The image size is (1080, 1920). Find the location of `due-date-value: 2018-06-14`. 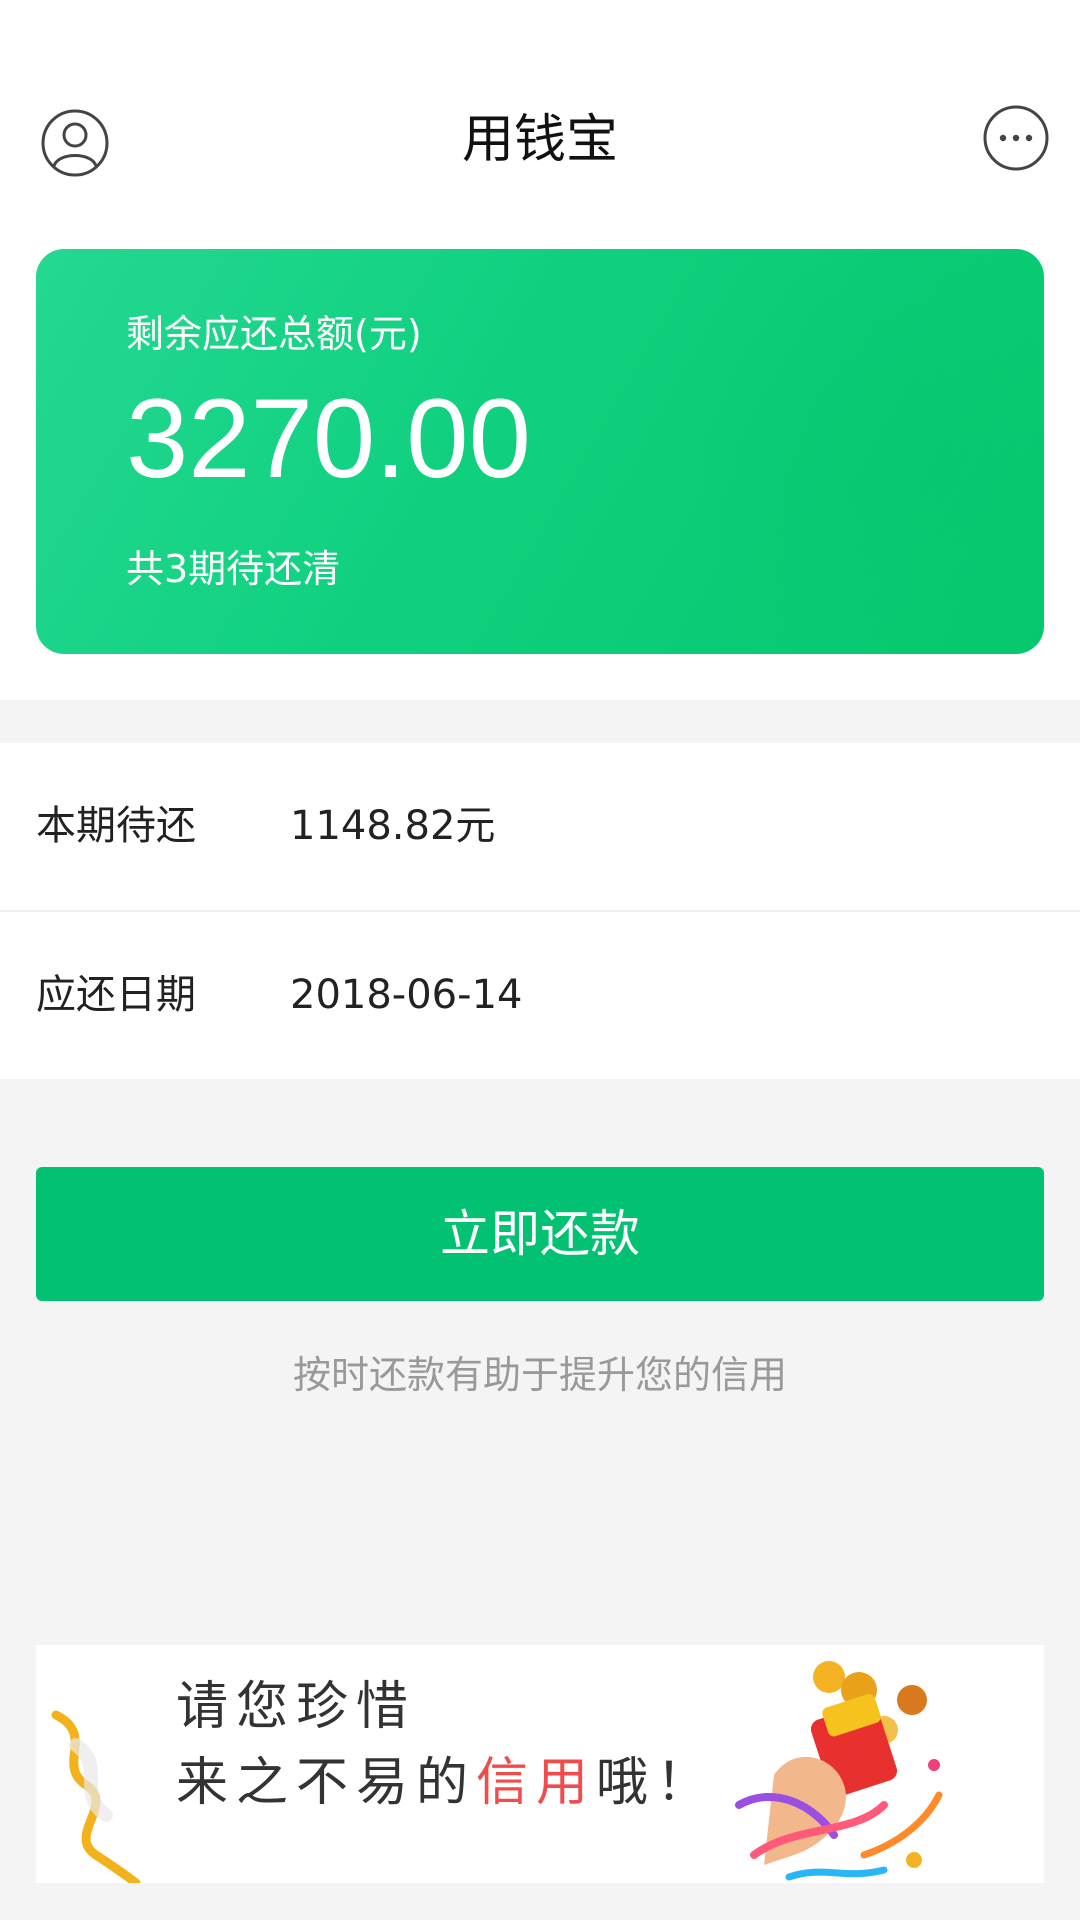

due-date-value: 2018-06-14 is located at coordinates (406, 995).